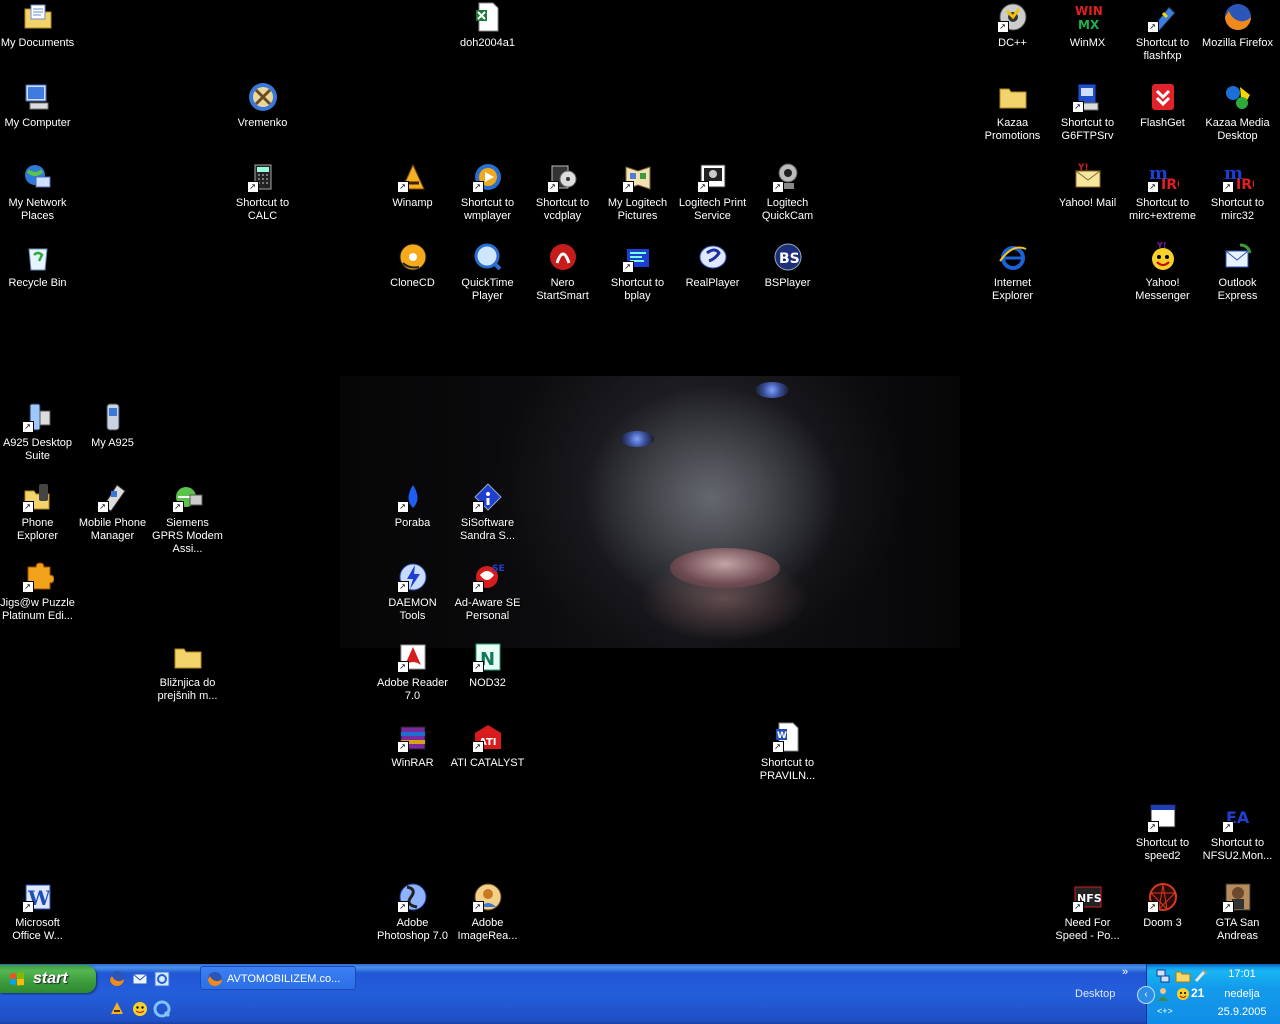  I want to click on desktop-icon-logitech-pictures: ↗ My Logitech Pictures, so click(637, 192).